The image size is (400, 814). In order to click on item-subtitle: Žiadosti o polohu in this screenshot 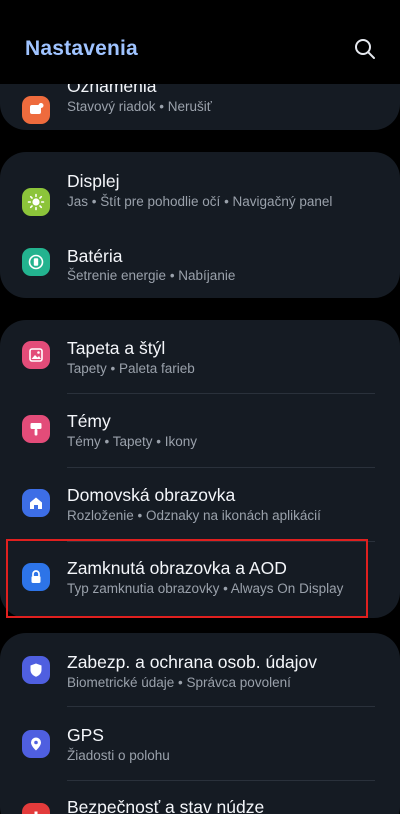, I will do `click(118, 755)`.